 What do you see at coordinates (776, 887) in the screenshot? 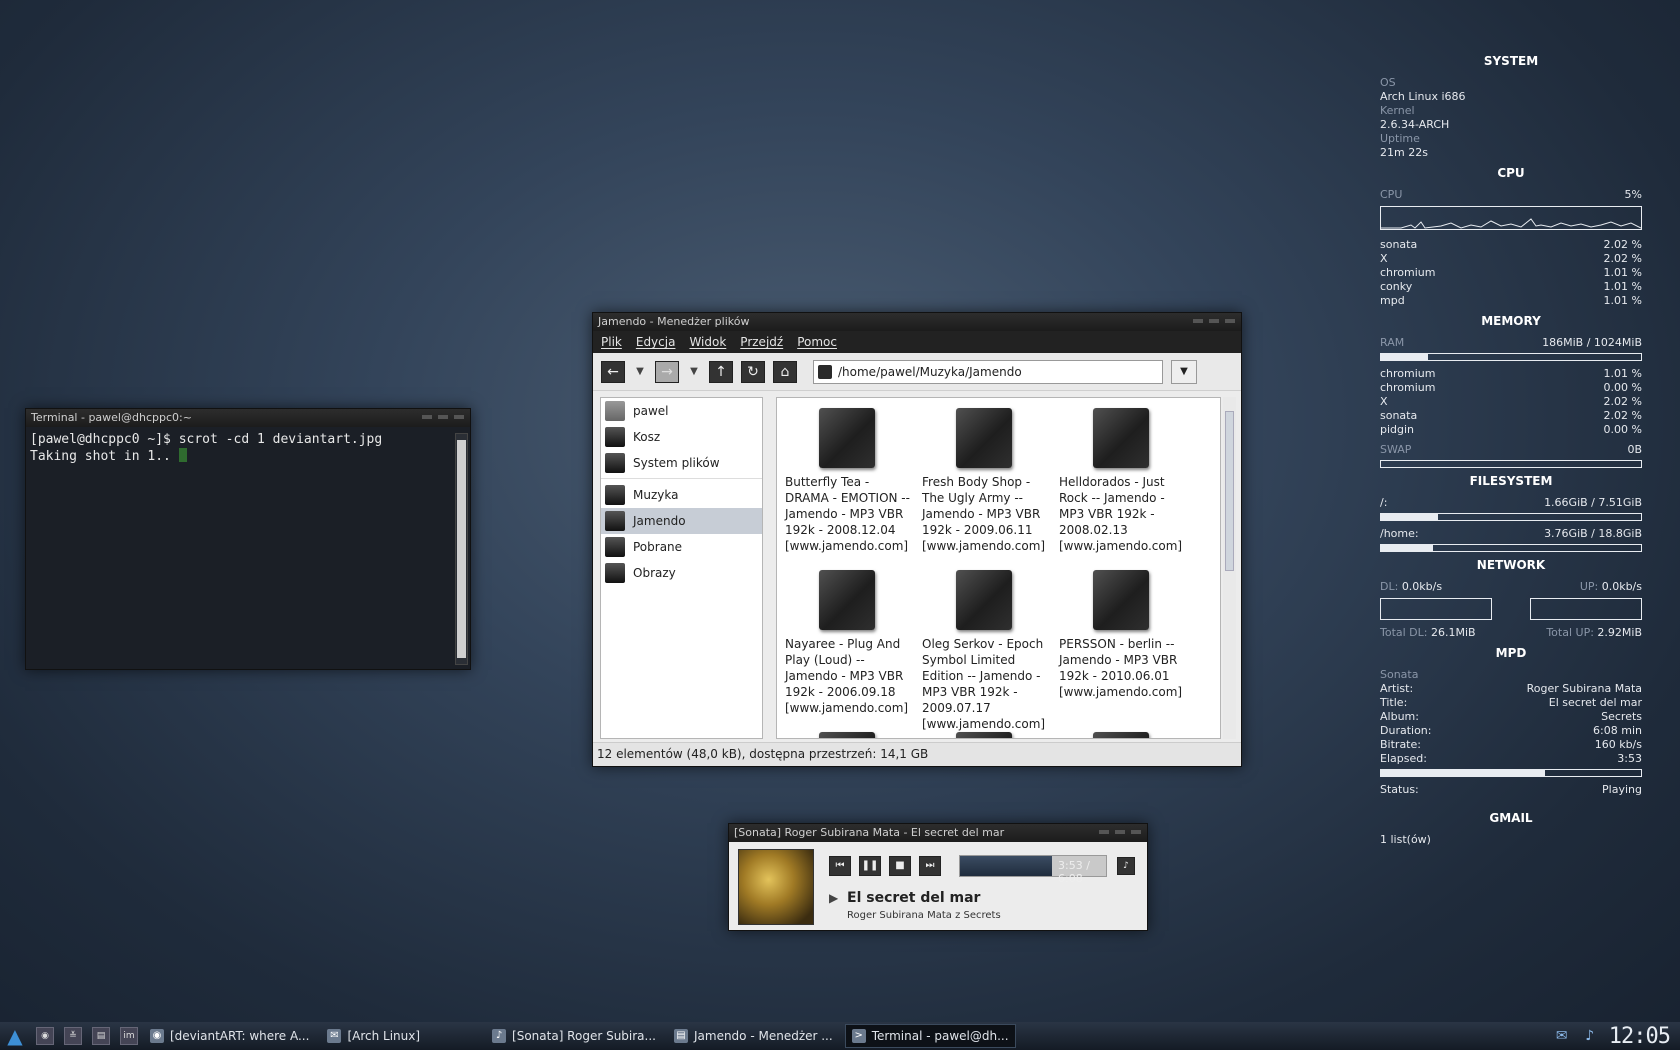
I see `album-art` at bounding box center [776, 887].